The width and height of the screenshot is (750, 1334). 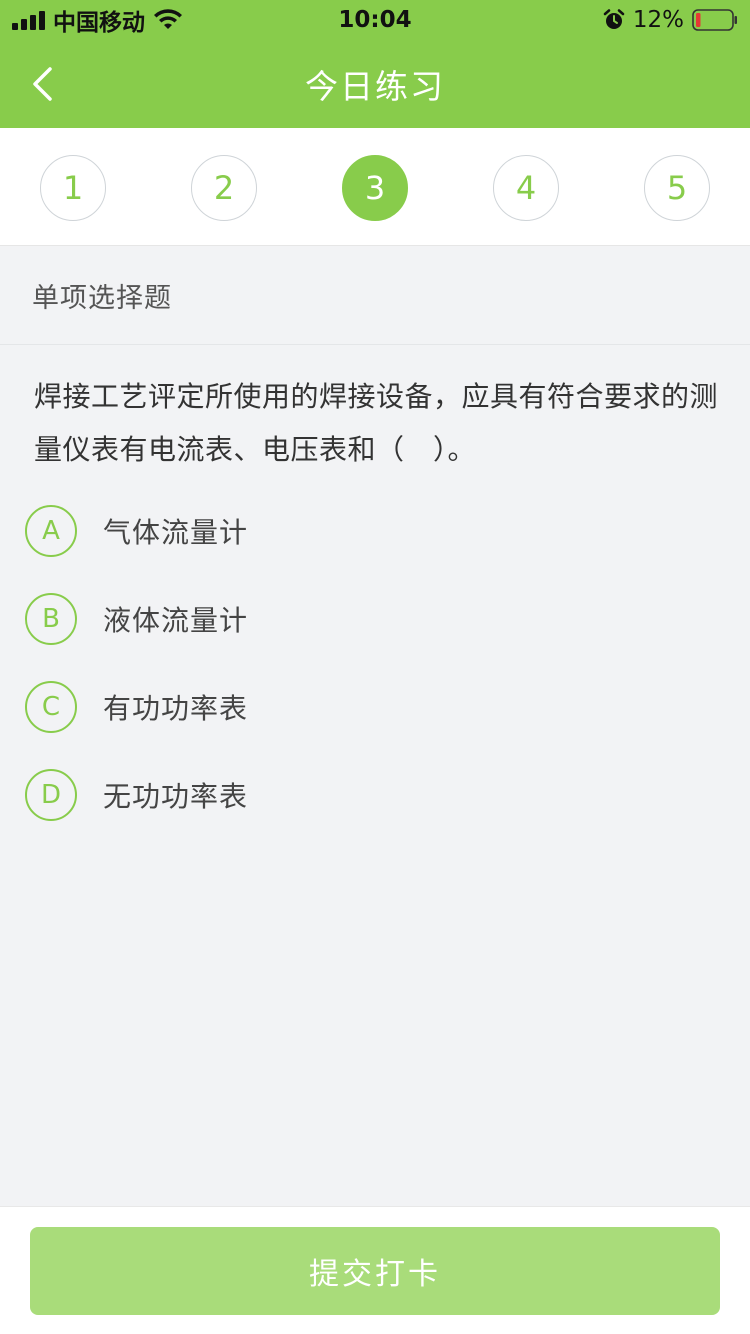 I want to click on submit-checkin-button: 提交打卡, so click(x=375, y=1271).